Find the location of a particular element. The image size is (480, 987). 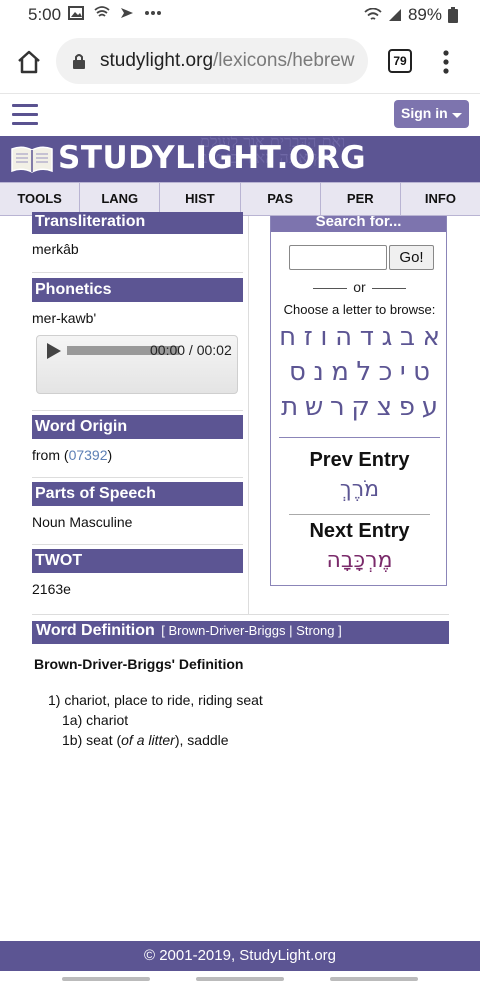

go-button: Go! is located at coordinates (411, 257).